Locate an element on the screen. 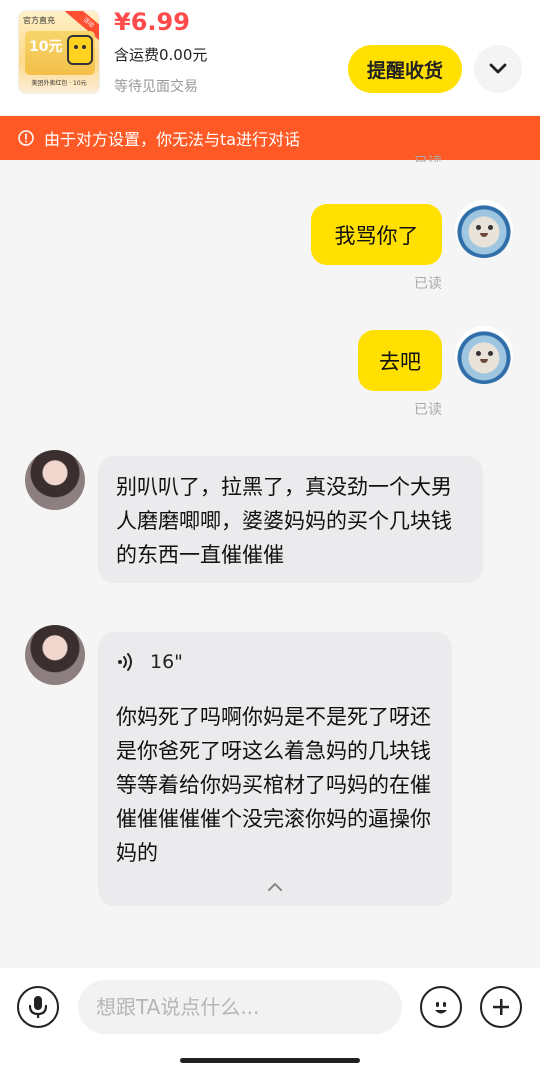  order-price: ¥6.99 is located at coordinates (152, 22).